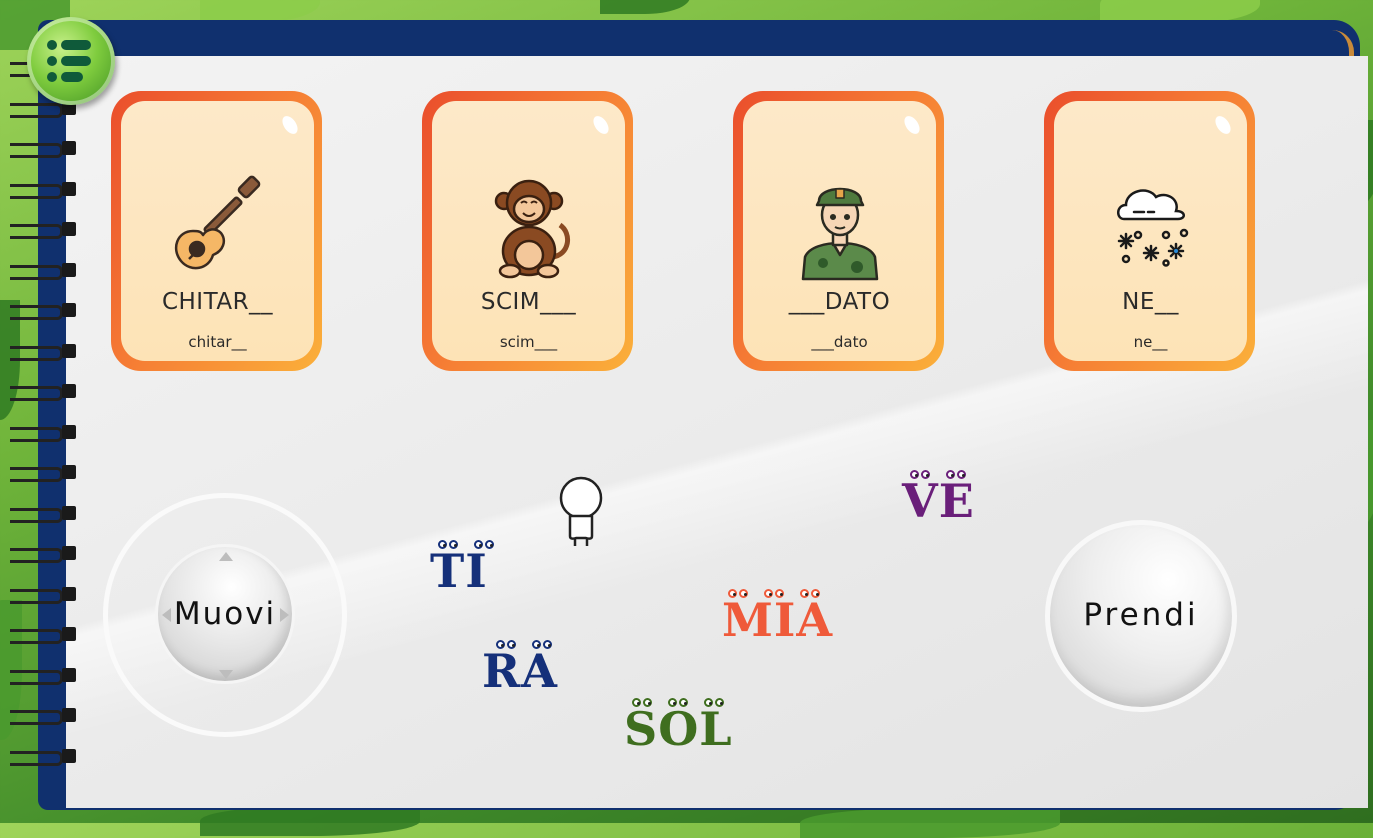 The image size is (1373, 838). What do you see at coordinates (1152, 228) in the screenshot?
I see `snow-cloud-icon` at bounding box center [1152, 228].